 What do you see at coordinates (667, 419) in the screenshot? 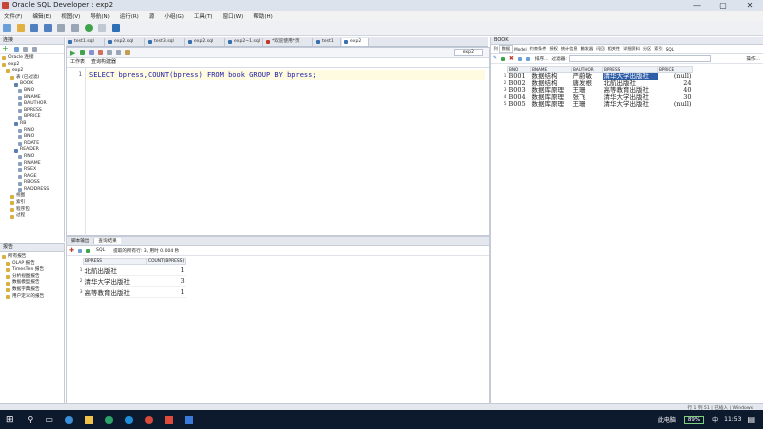
I see `this-pc-label: 此电脑` at bounding box center [667, 419].